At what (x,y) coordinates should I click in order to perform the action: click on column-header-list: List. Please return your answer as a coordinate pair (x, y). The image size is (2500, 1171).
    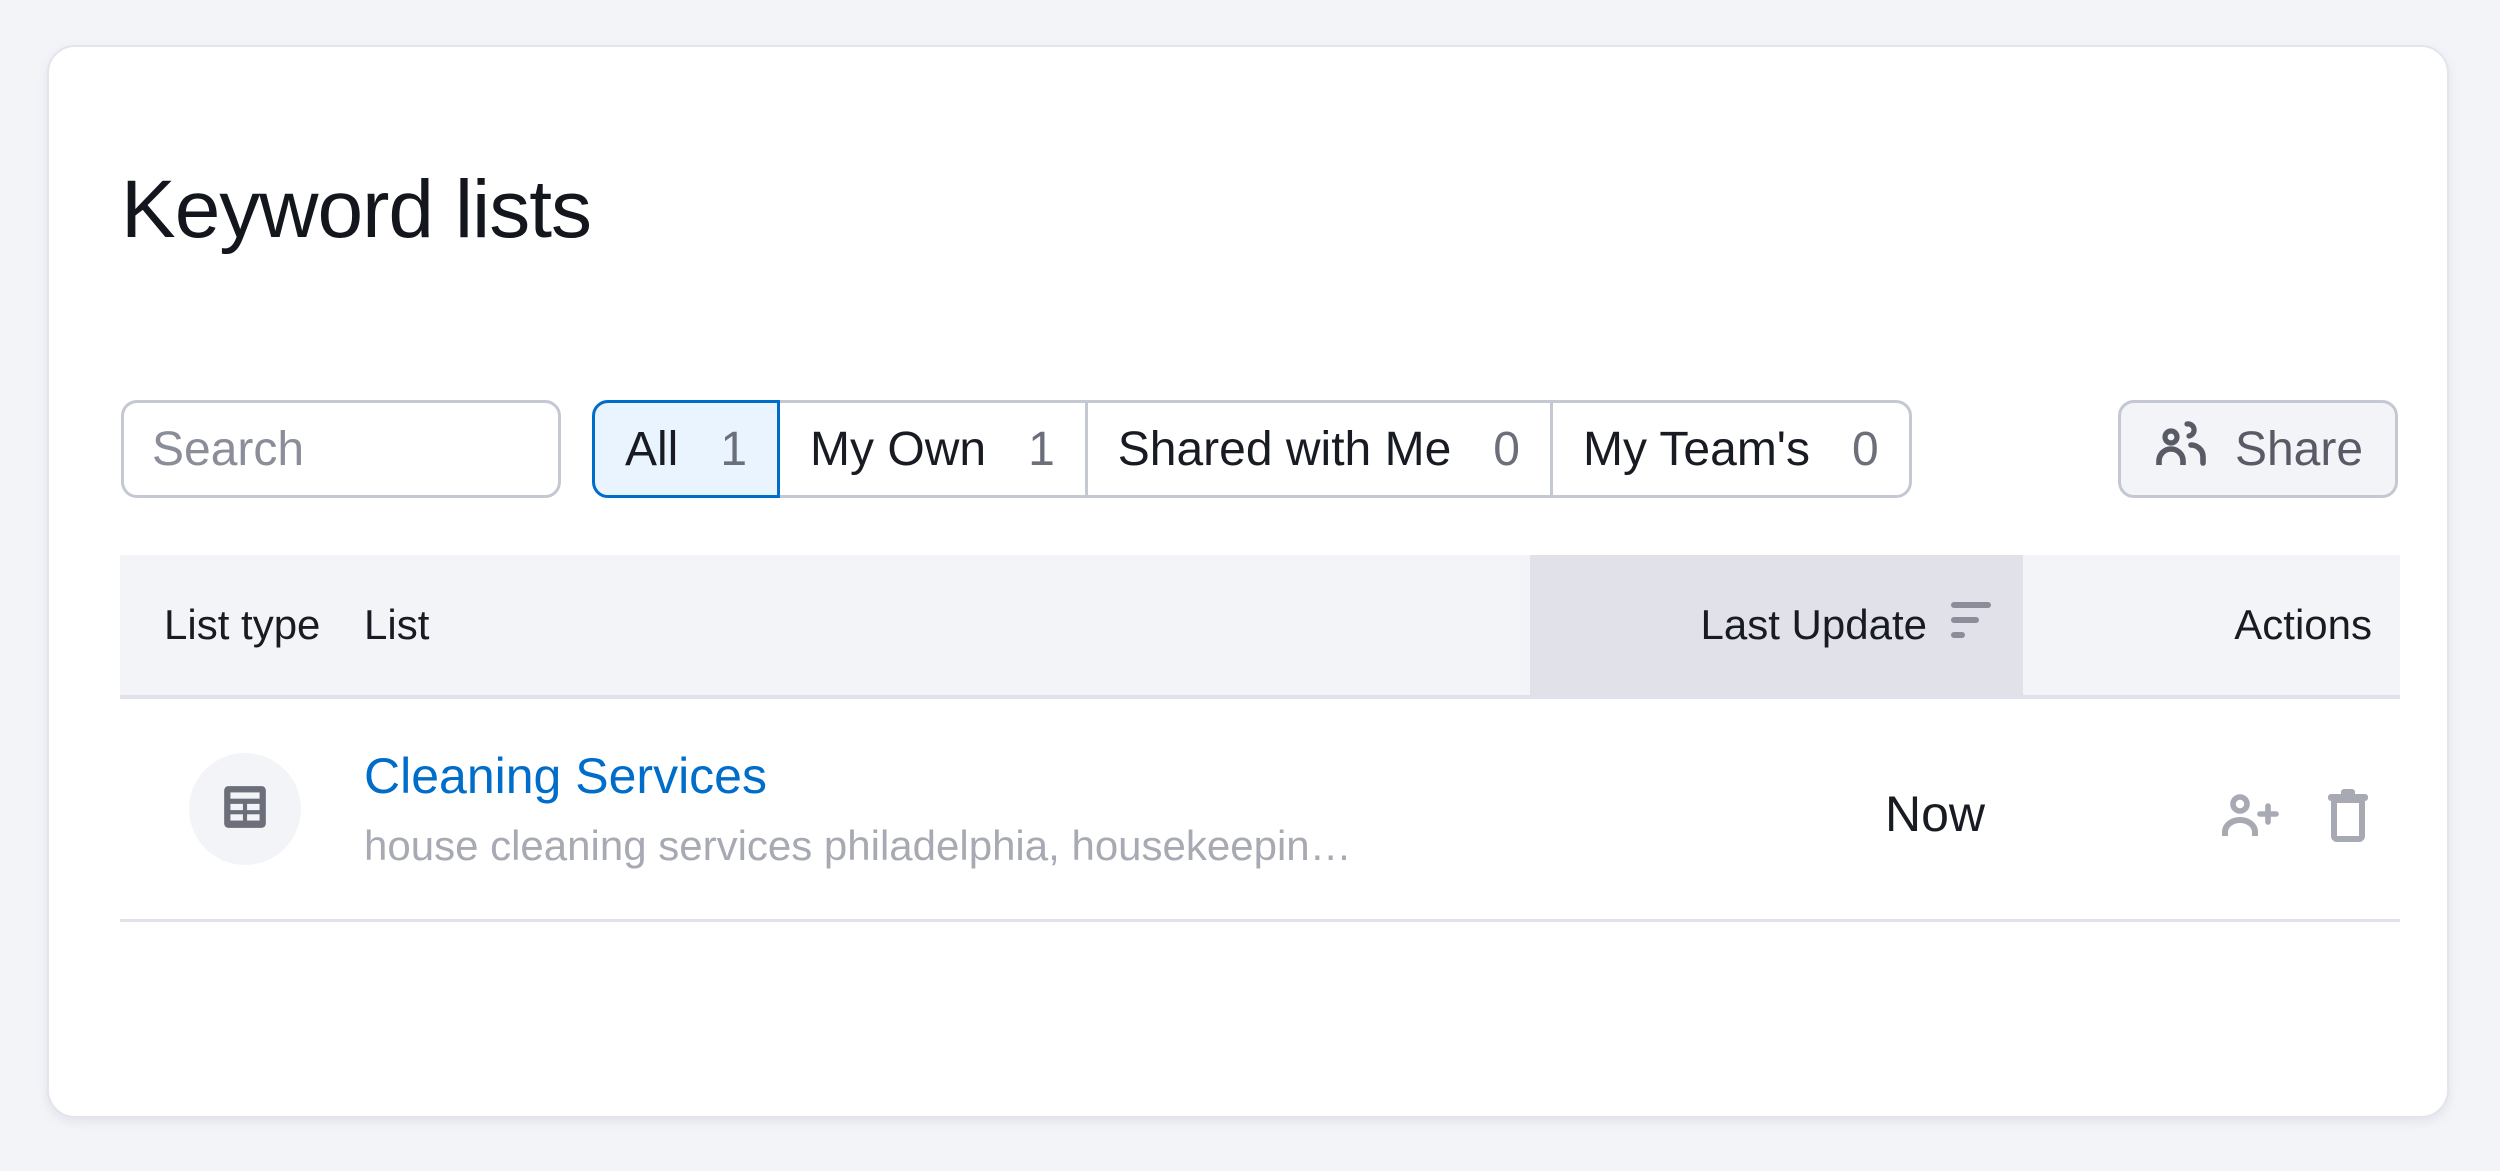
    Looking at the image, I should click on (397, 624).